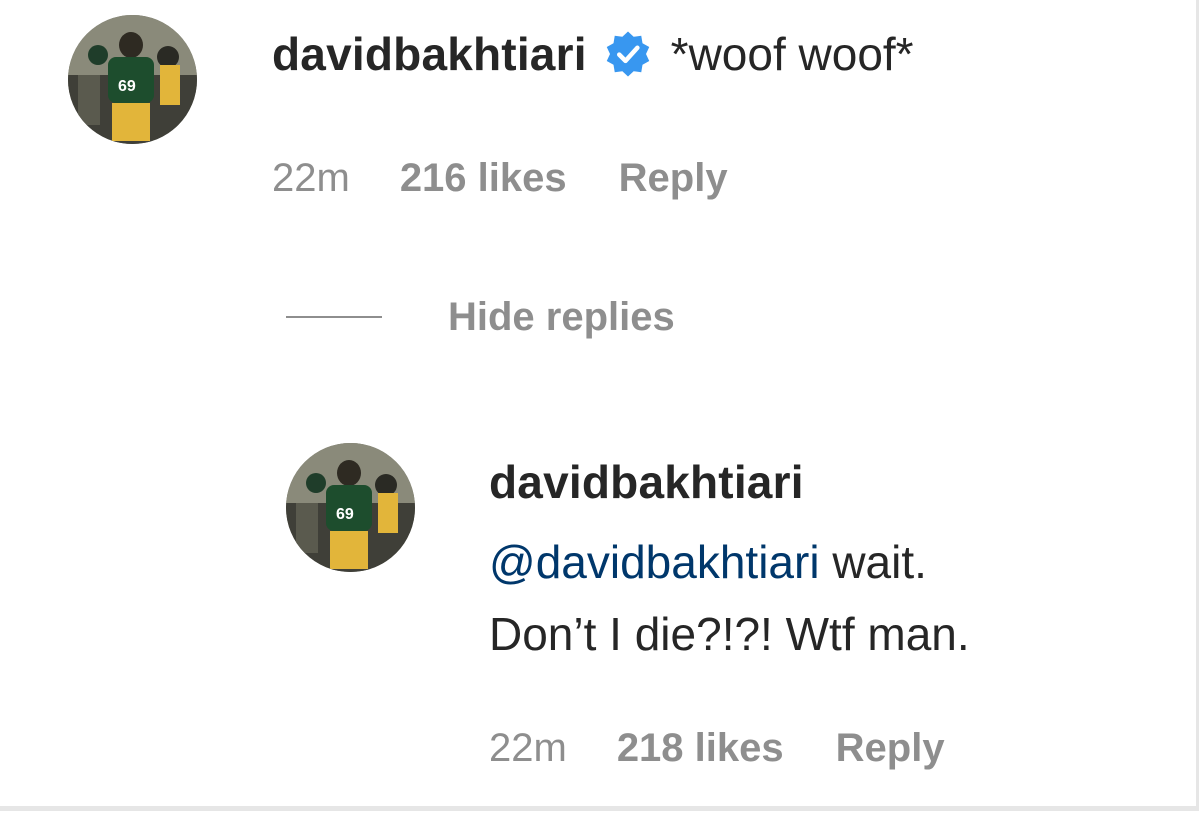  Describe the element at coordinates (528, 748) in the screenshot. I see `reply-timestamp: 22m` at that location.